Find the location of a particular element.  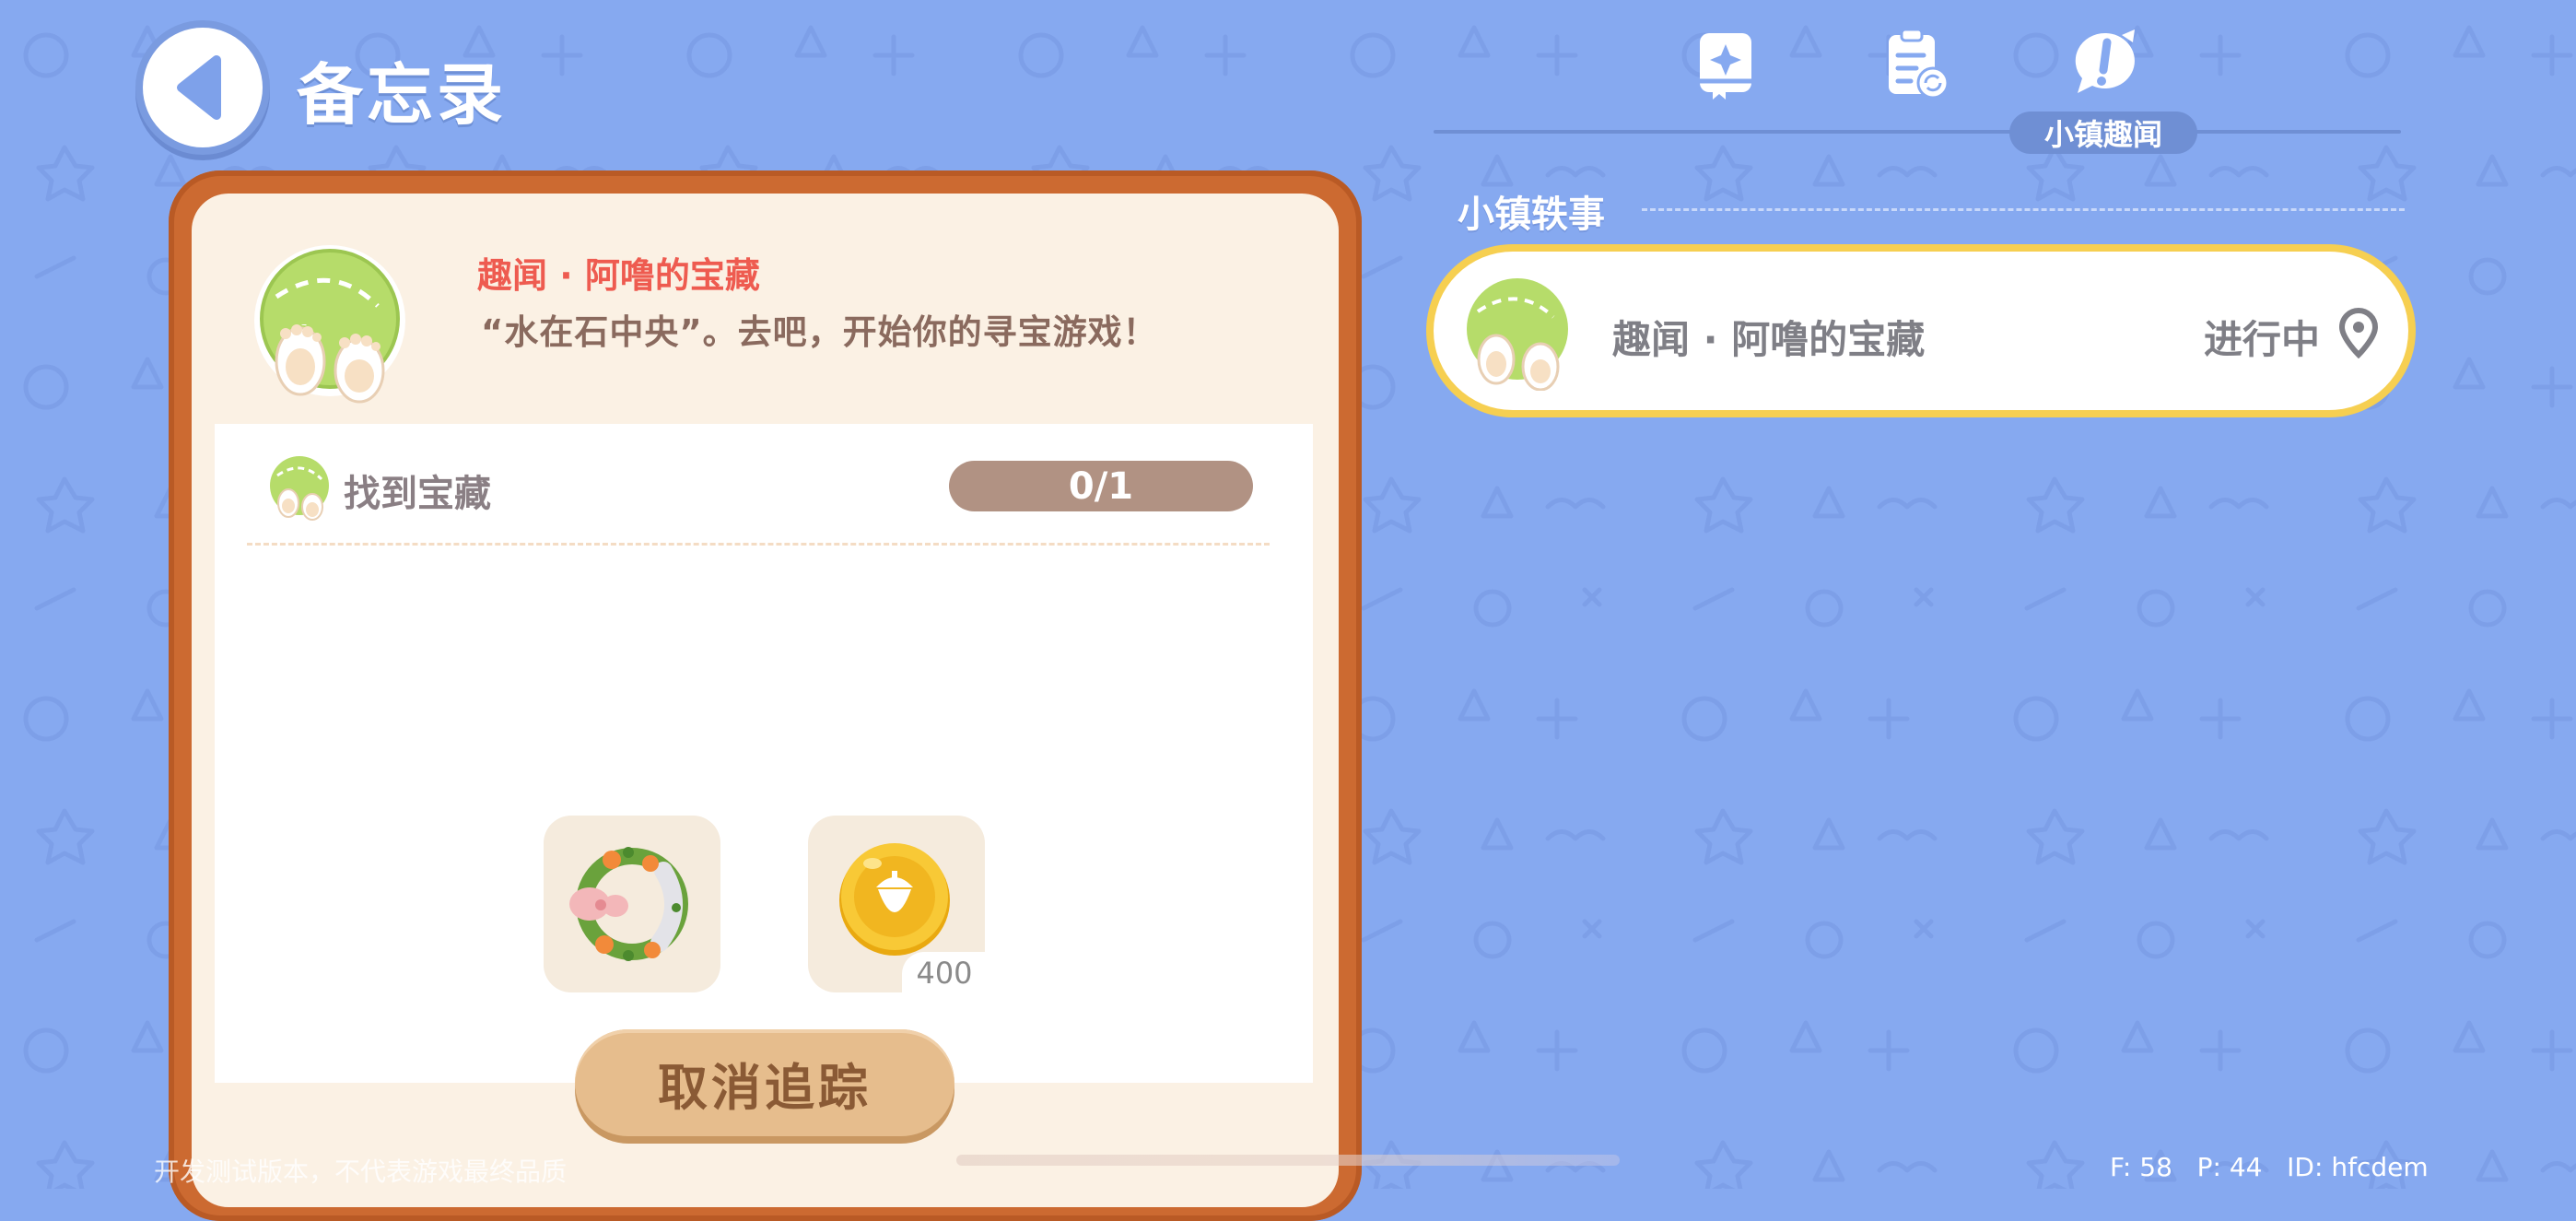

wreath-icon is located at coordinates (628, 904).